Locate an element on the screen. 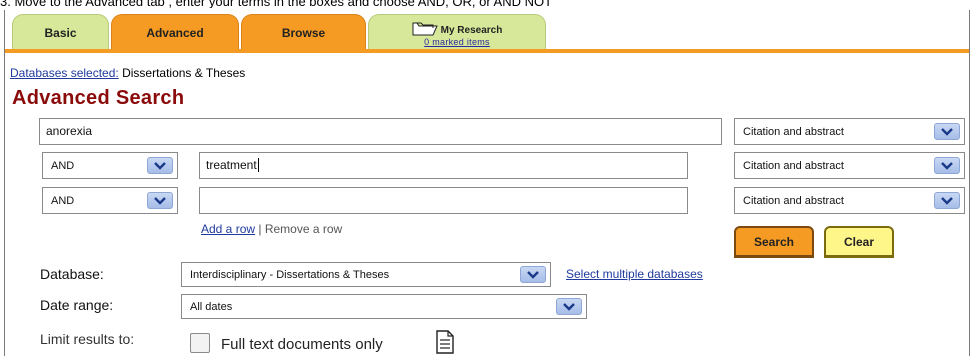  tab-advanced: Advanced is located at coordinates (175, 32).